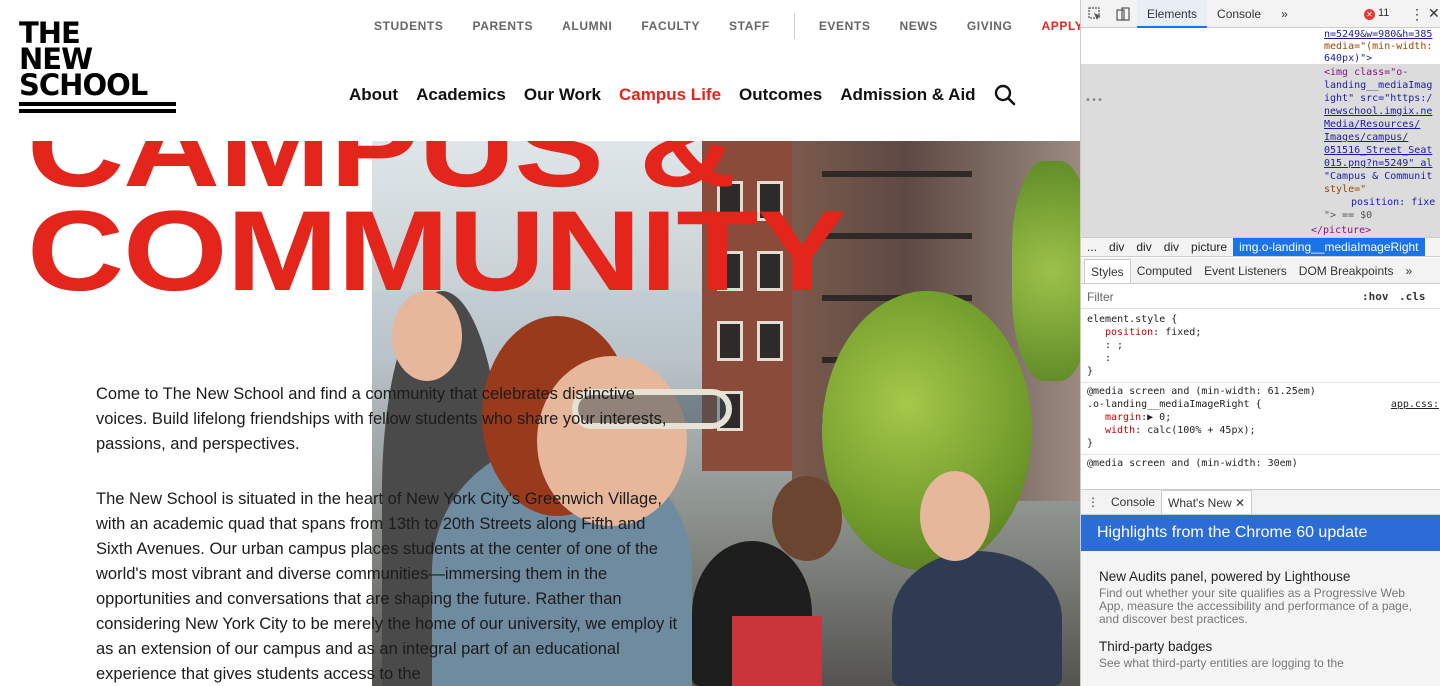  What do you see at coordinates (1245, 271) in the screenshot?
I see `tab-event-listeners: Event Listeners` at bounding box center [1245, 271].